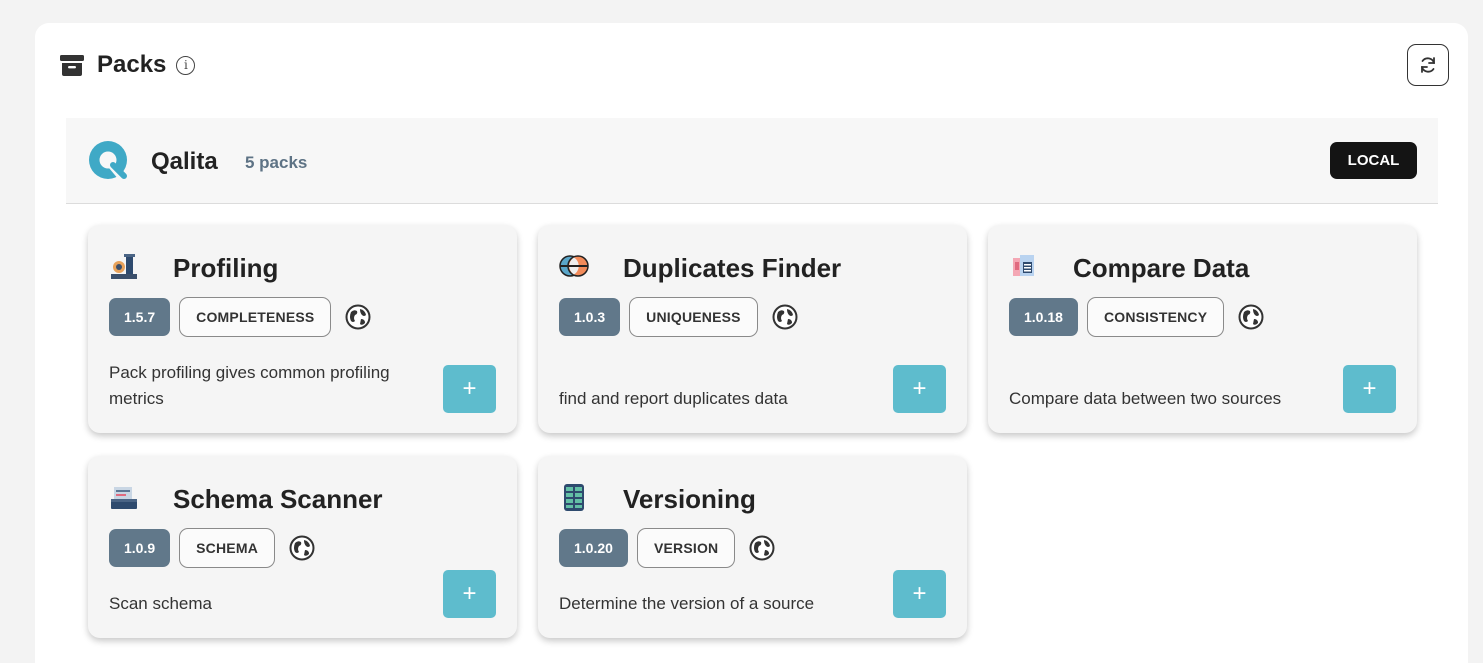  I want to click on pack-count: 5 packs, so click(276, 162).